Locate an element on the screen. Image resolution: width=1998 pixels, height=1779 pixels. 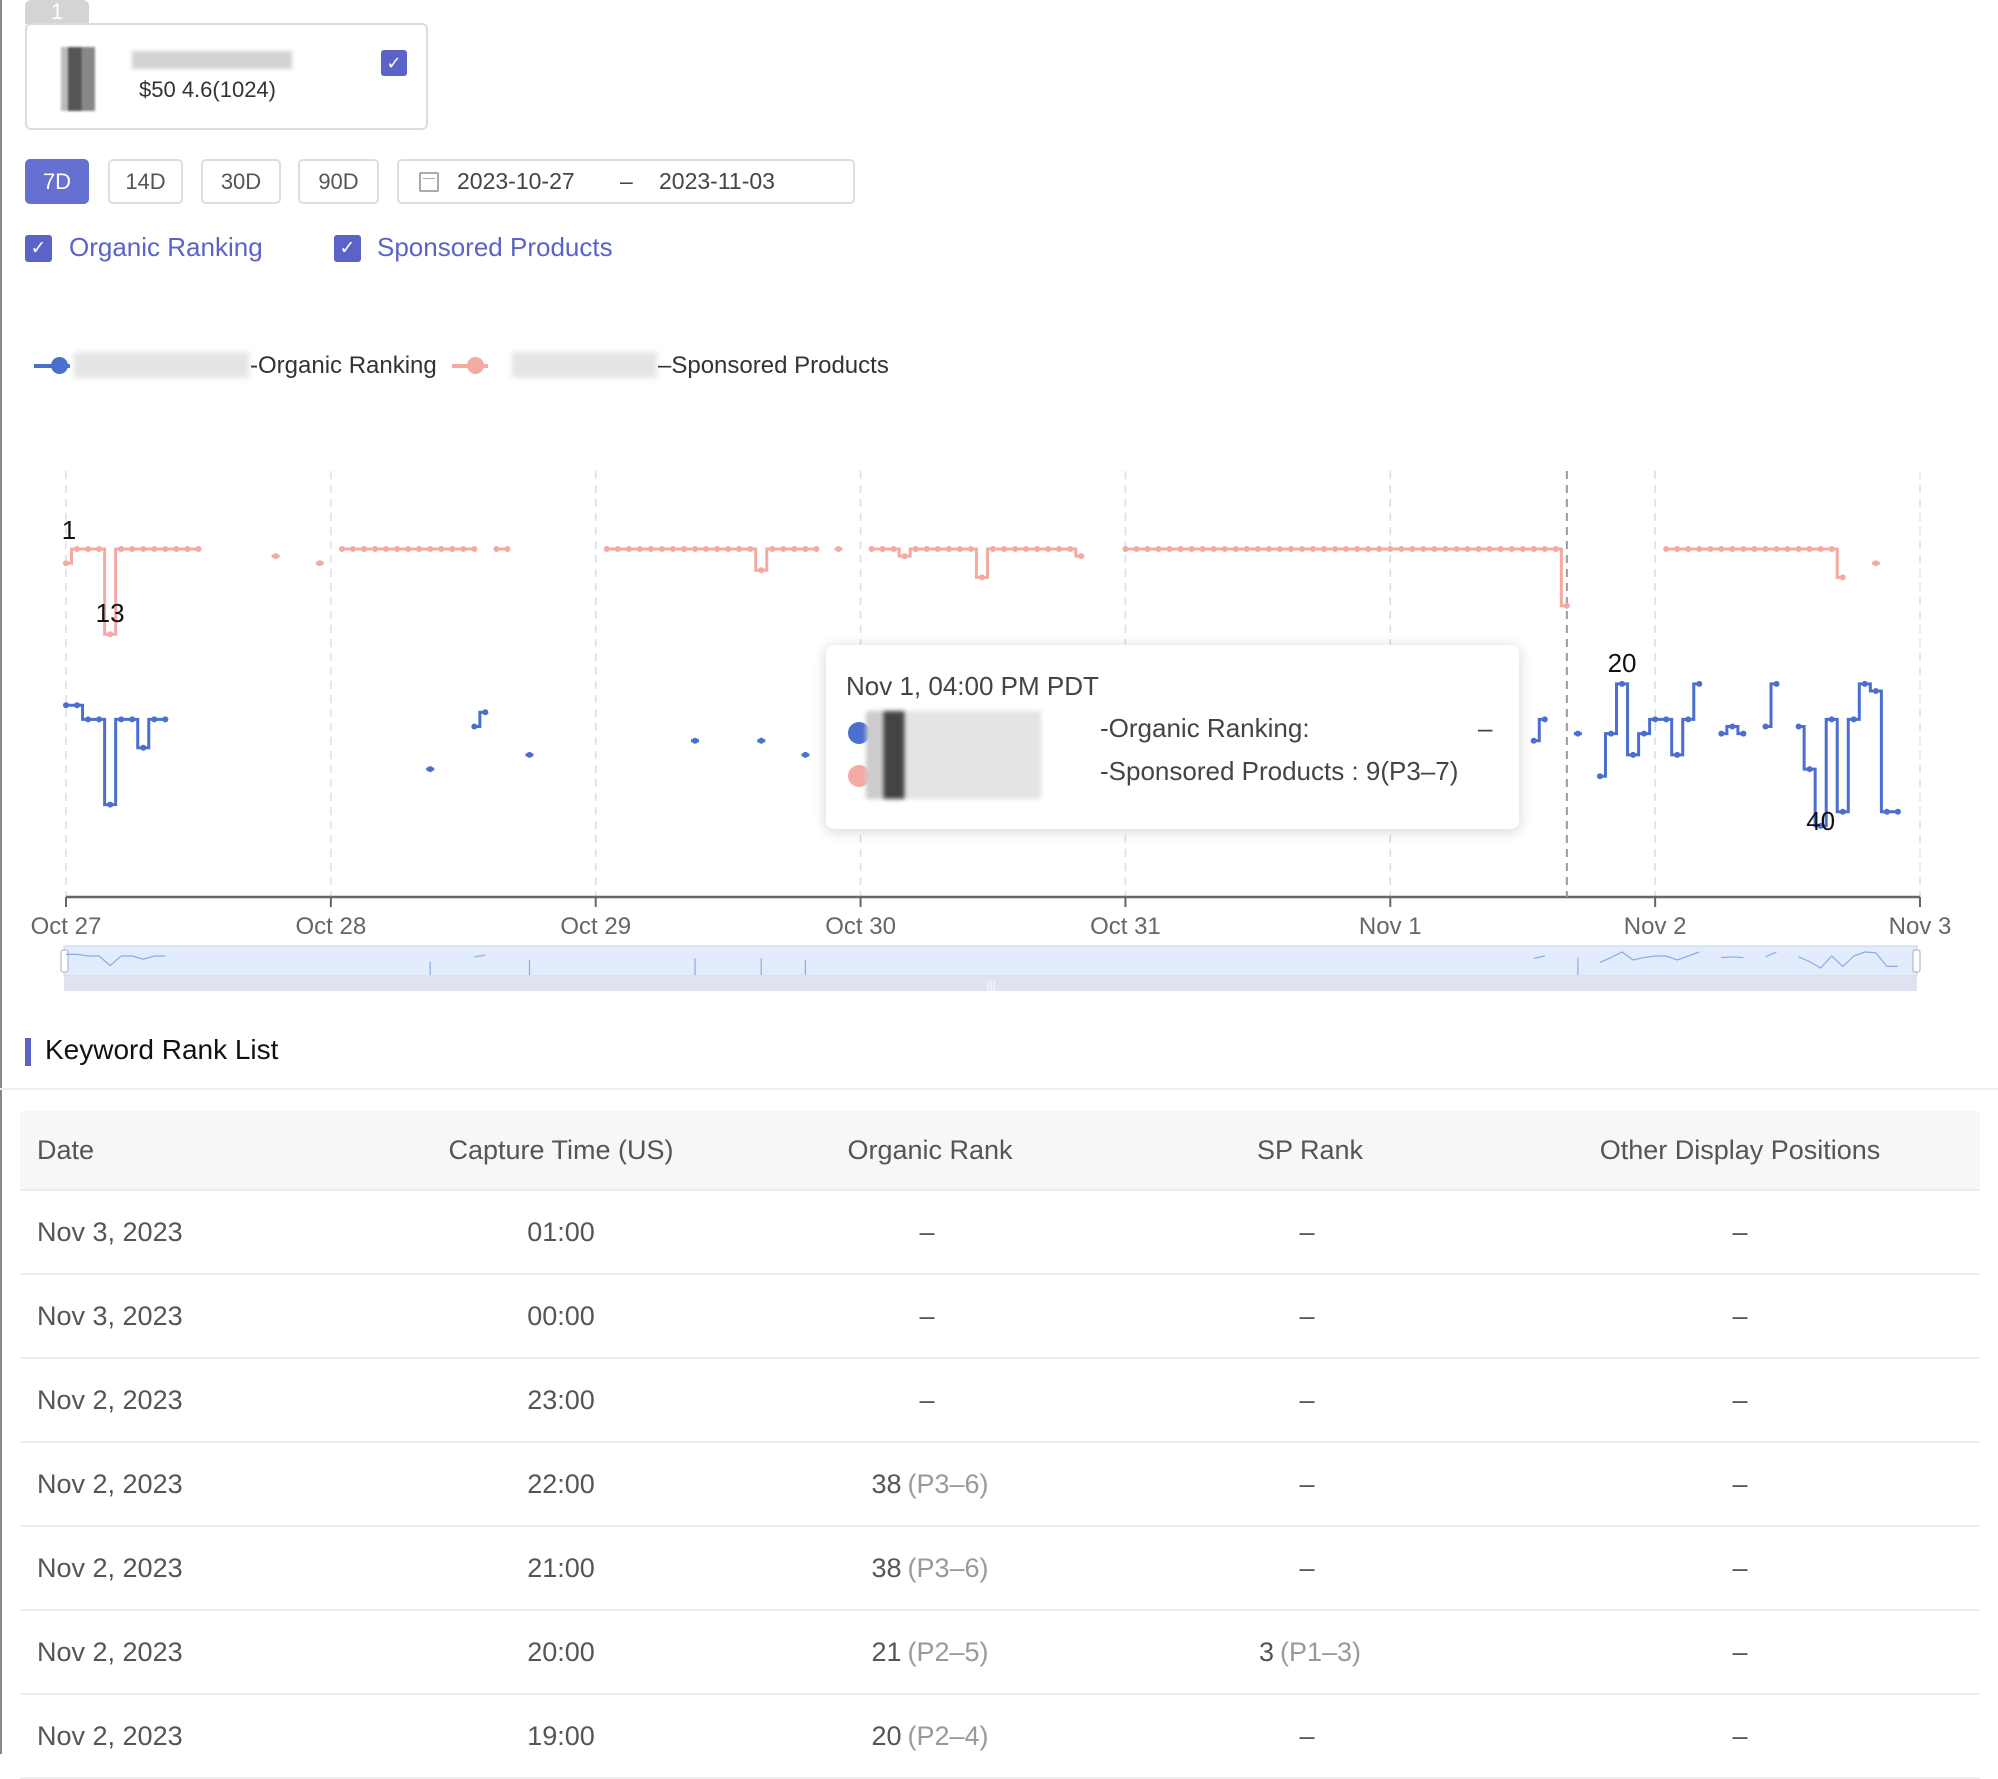
col-other-positions: Other Display Positions is located at coordinates (1740, 1150).